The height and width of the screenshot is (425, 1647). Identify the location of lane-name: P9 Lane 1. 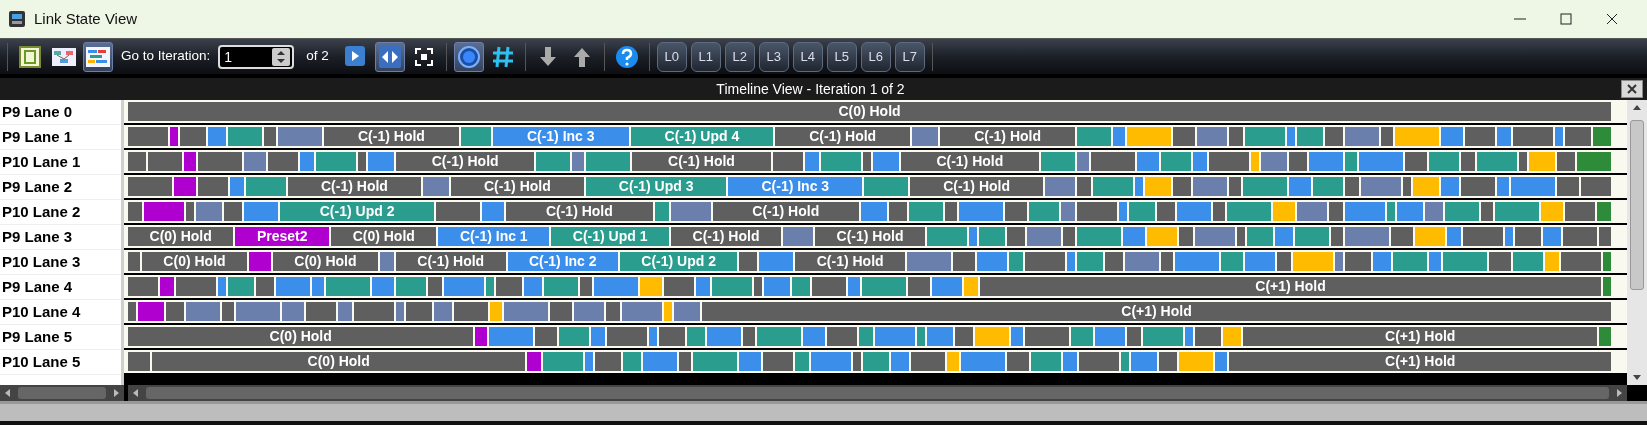
(60, 137).